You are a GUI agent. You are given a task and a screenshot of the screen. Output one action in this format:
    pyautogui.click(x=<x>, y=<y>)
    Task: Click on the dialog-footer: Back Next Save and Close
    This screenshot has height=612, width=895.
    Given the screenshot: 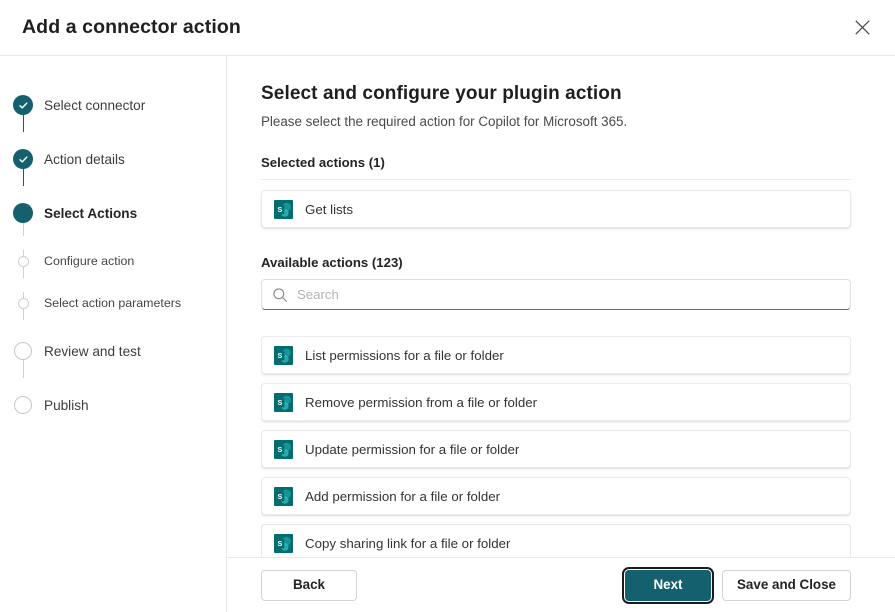 What is the action you would take?
    pyautogui.click(x=561, y=584)
    